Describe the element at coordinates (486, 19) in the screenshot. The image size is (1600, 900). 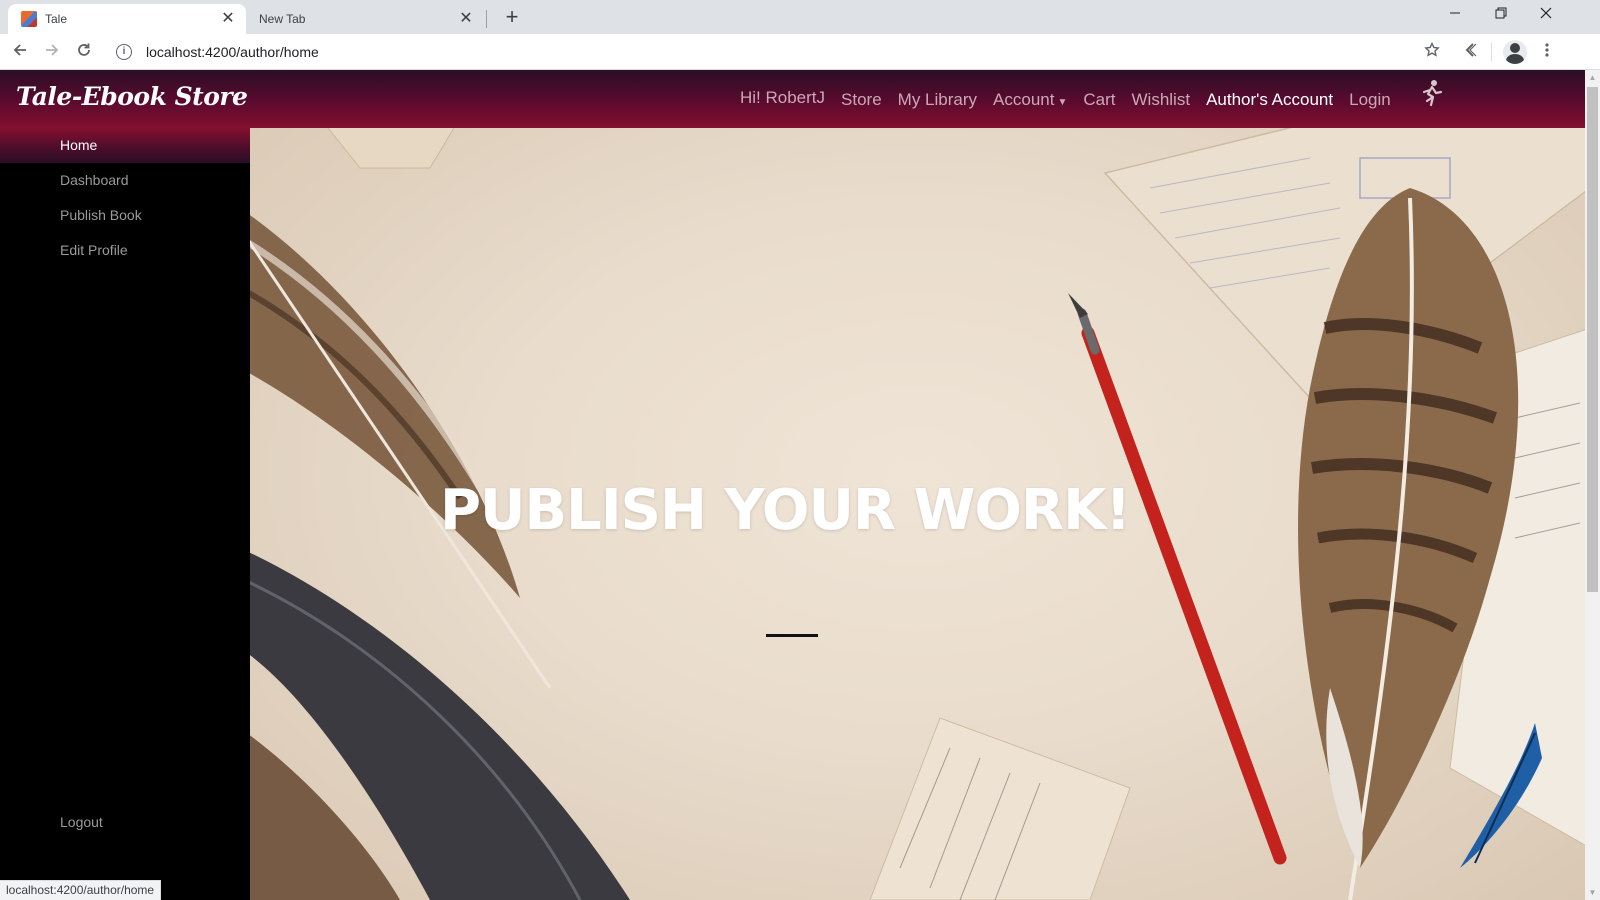
I see `tab-separator` at that location.